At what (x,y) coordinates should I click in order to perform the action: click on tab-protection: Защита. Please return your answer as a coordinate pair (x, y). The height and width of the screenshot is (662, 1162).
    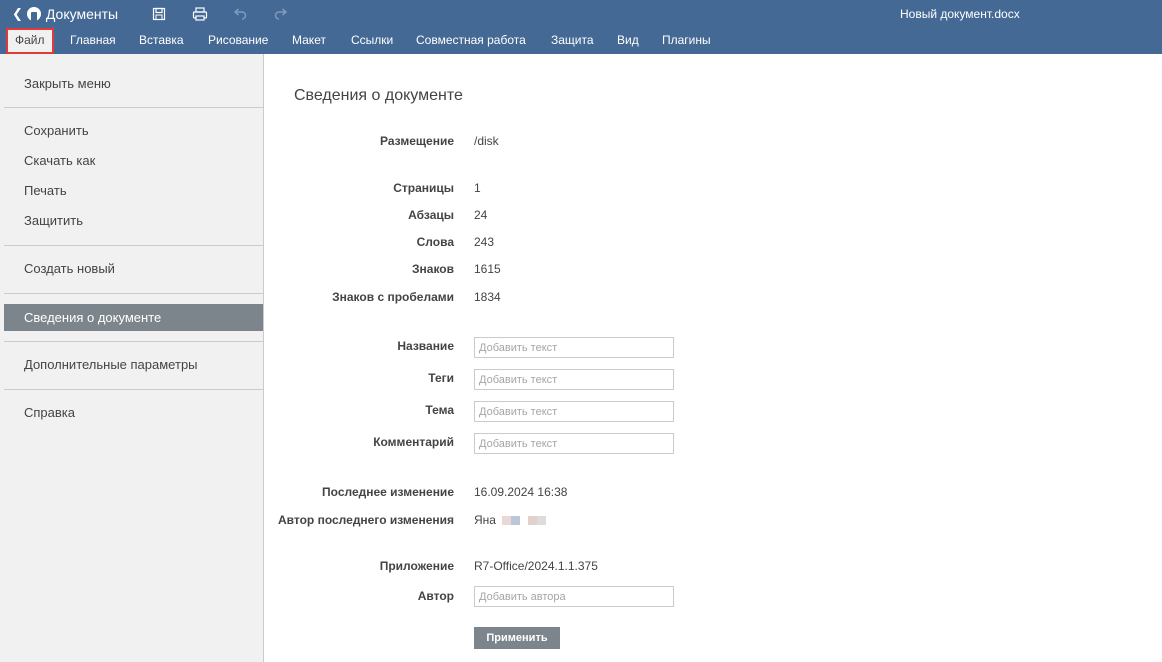
    Looking at the image, I should click on (572, 41).